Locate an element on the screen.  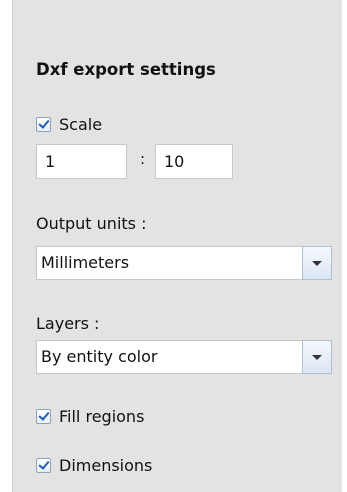
output-units-value: Millimeters is located at coordinates (85, 262).